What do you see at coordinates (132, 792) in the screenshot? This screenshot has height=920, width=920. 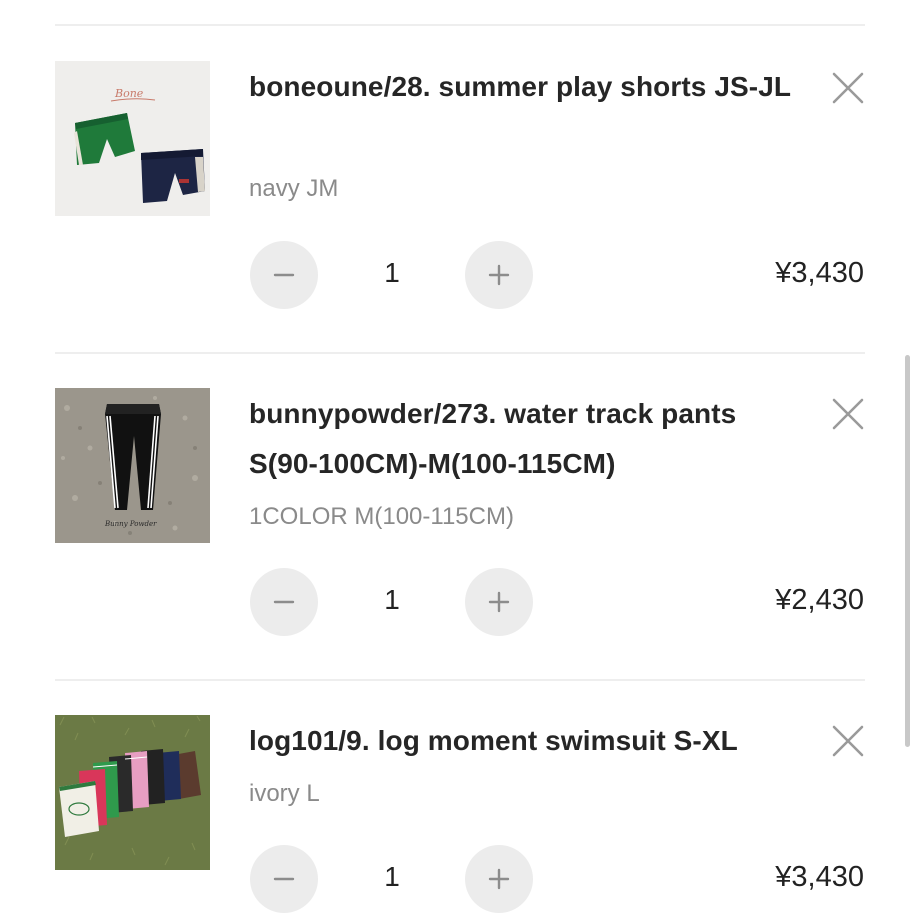 I see `product-thumbnail` at bounding box center [132, 792].